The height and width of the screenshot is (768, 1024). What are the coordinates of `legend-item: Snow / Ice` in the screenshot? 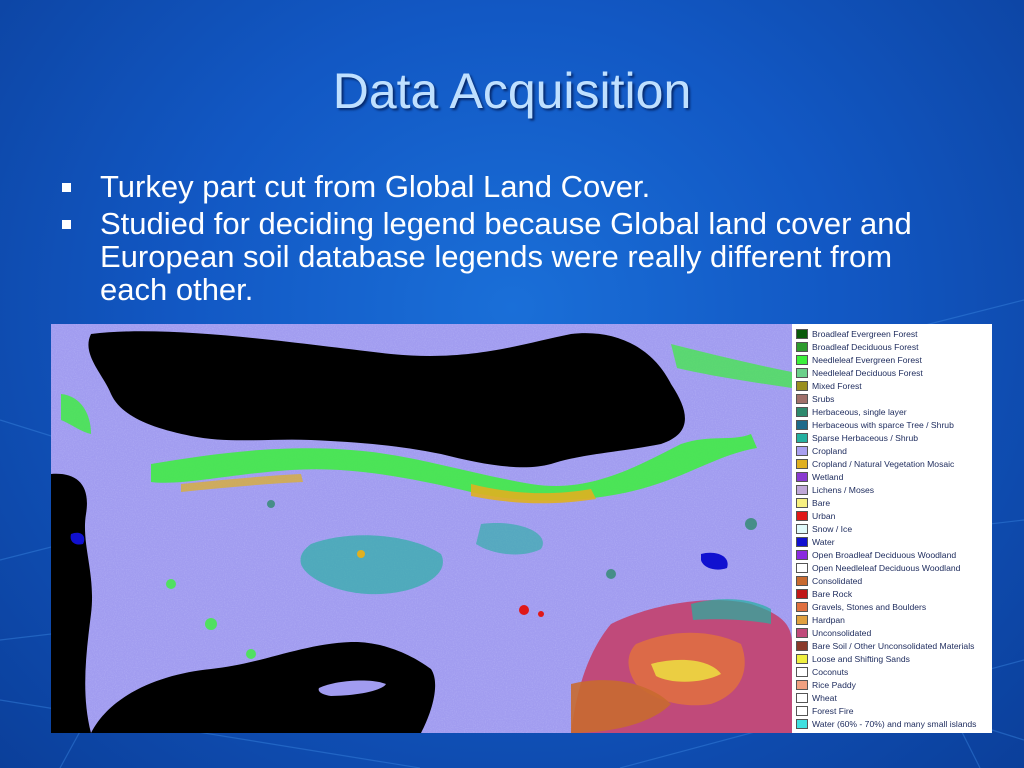 It's located at (893, 528).